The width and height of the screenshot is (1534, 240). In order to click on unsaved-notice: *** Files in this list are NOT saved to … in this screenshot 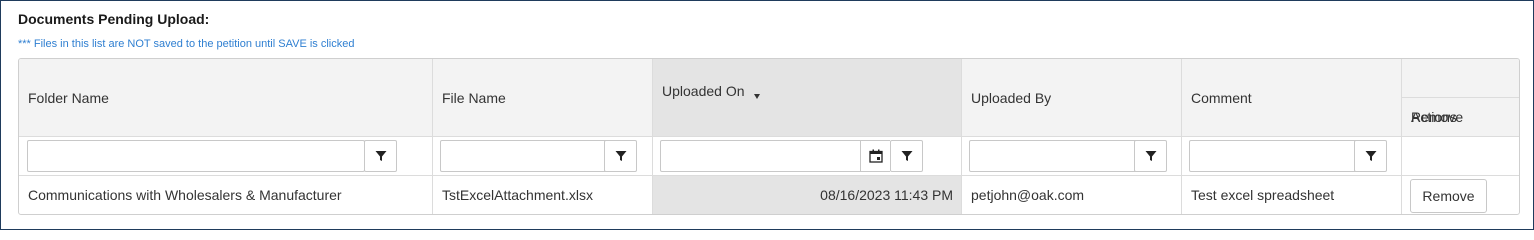, I will do `click(186, 44)`.